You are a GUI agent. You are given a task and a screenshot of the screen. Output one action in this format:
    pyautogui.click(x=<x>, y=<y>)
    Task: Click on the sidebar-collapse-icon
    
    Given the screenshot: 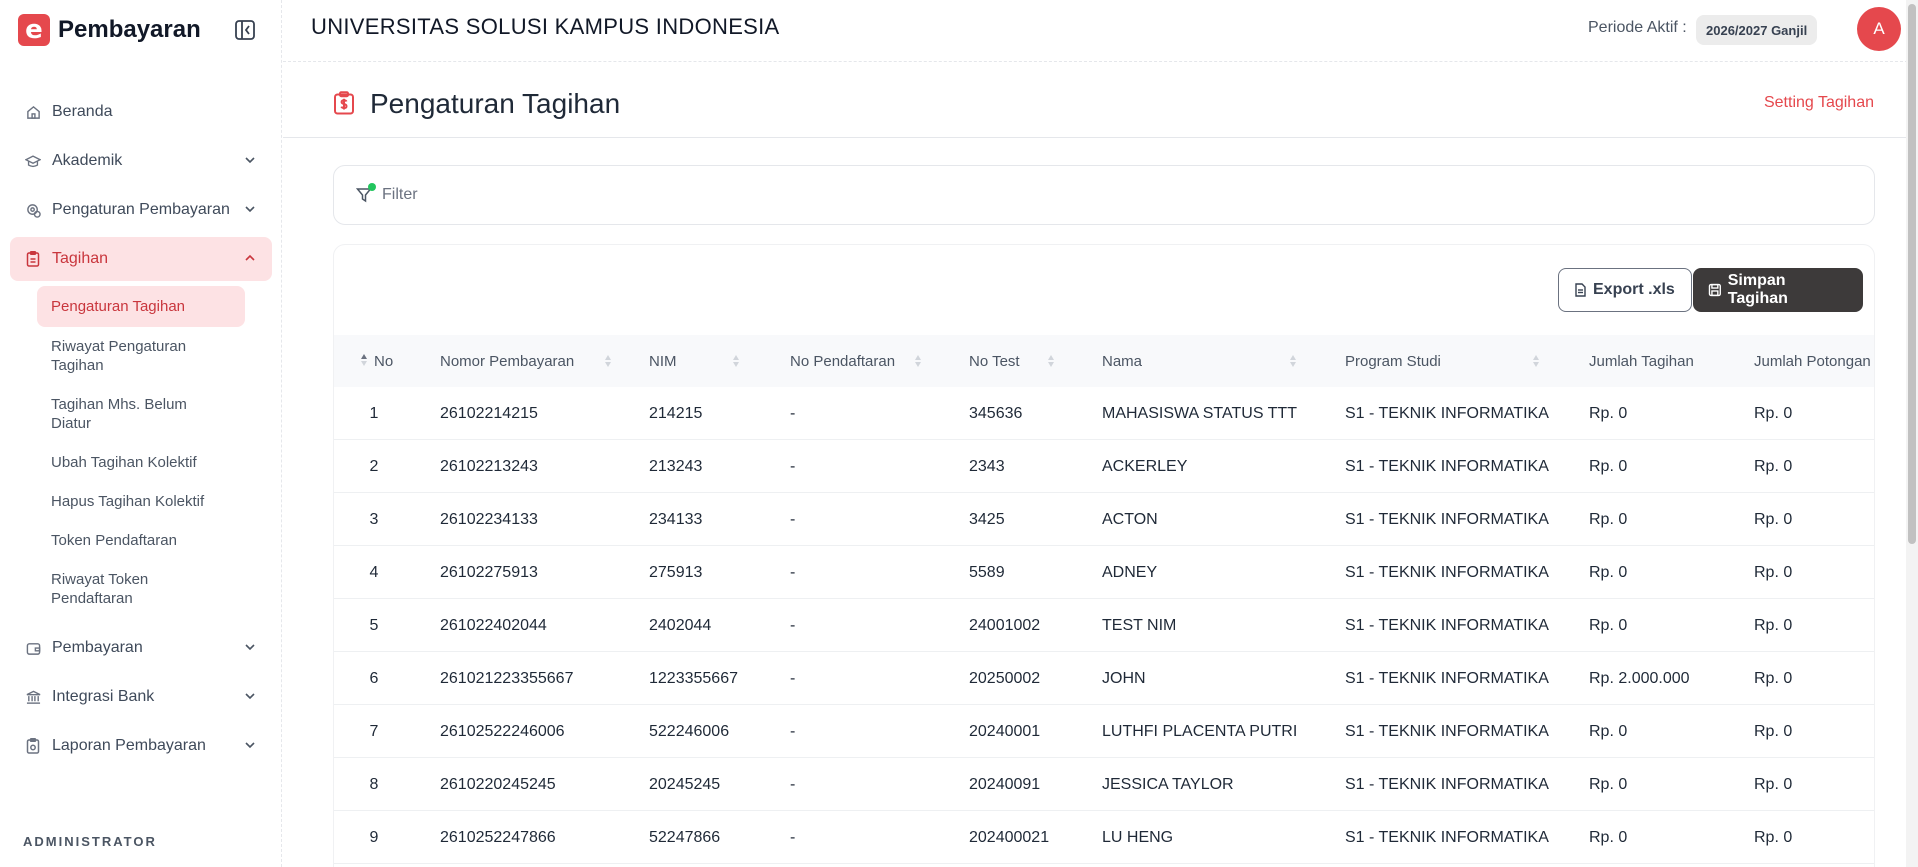 What is the action you would take?
    pyautogui.click(x=245, y=30)
    